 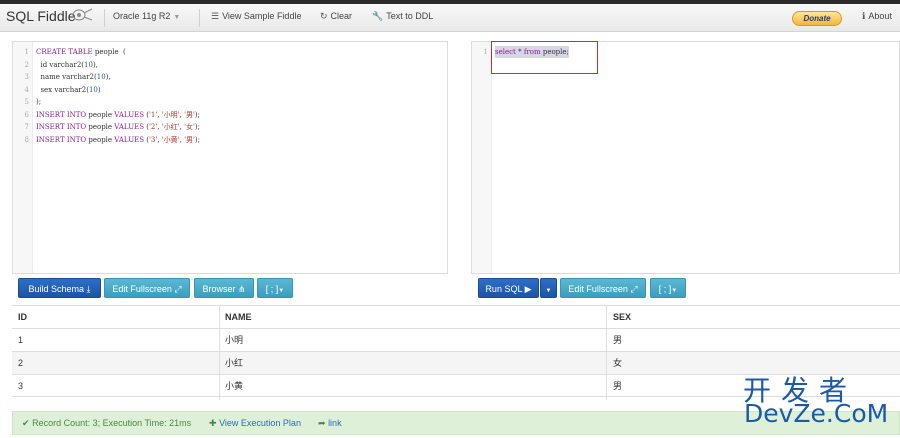 I want to click on download-icon: ⤓, so click(x=88, y=289).